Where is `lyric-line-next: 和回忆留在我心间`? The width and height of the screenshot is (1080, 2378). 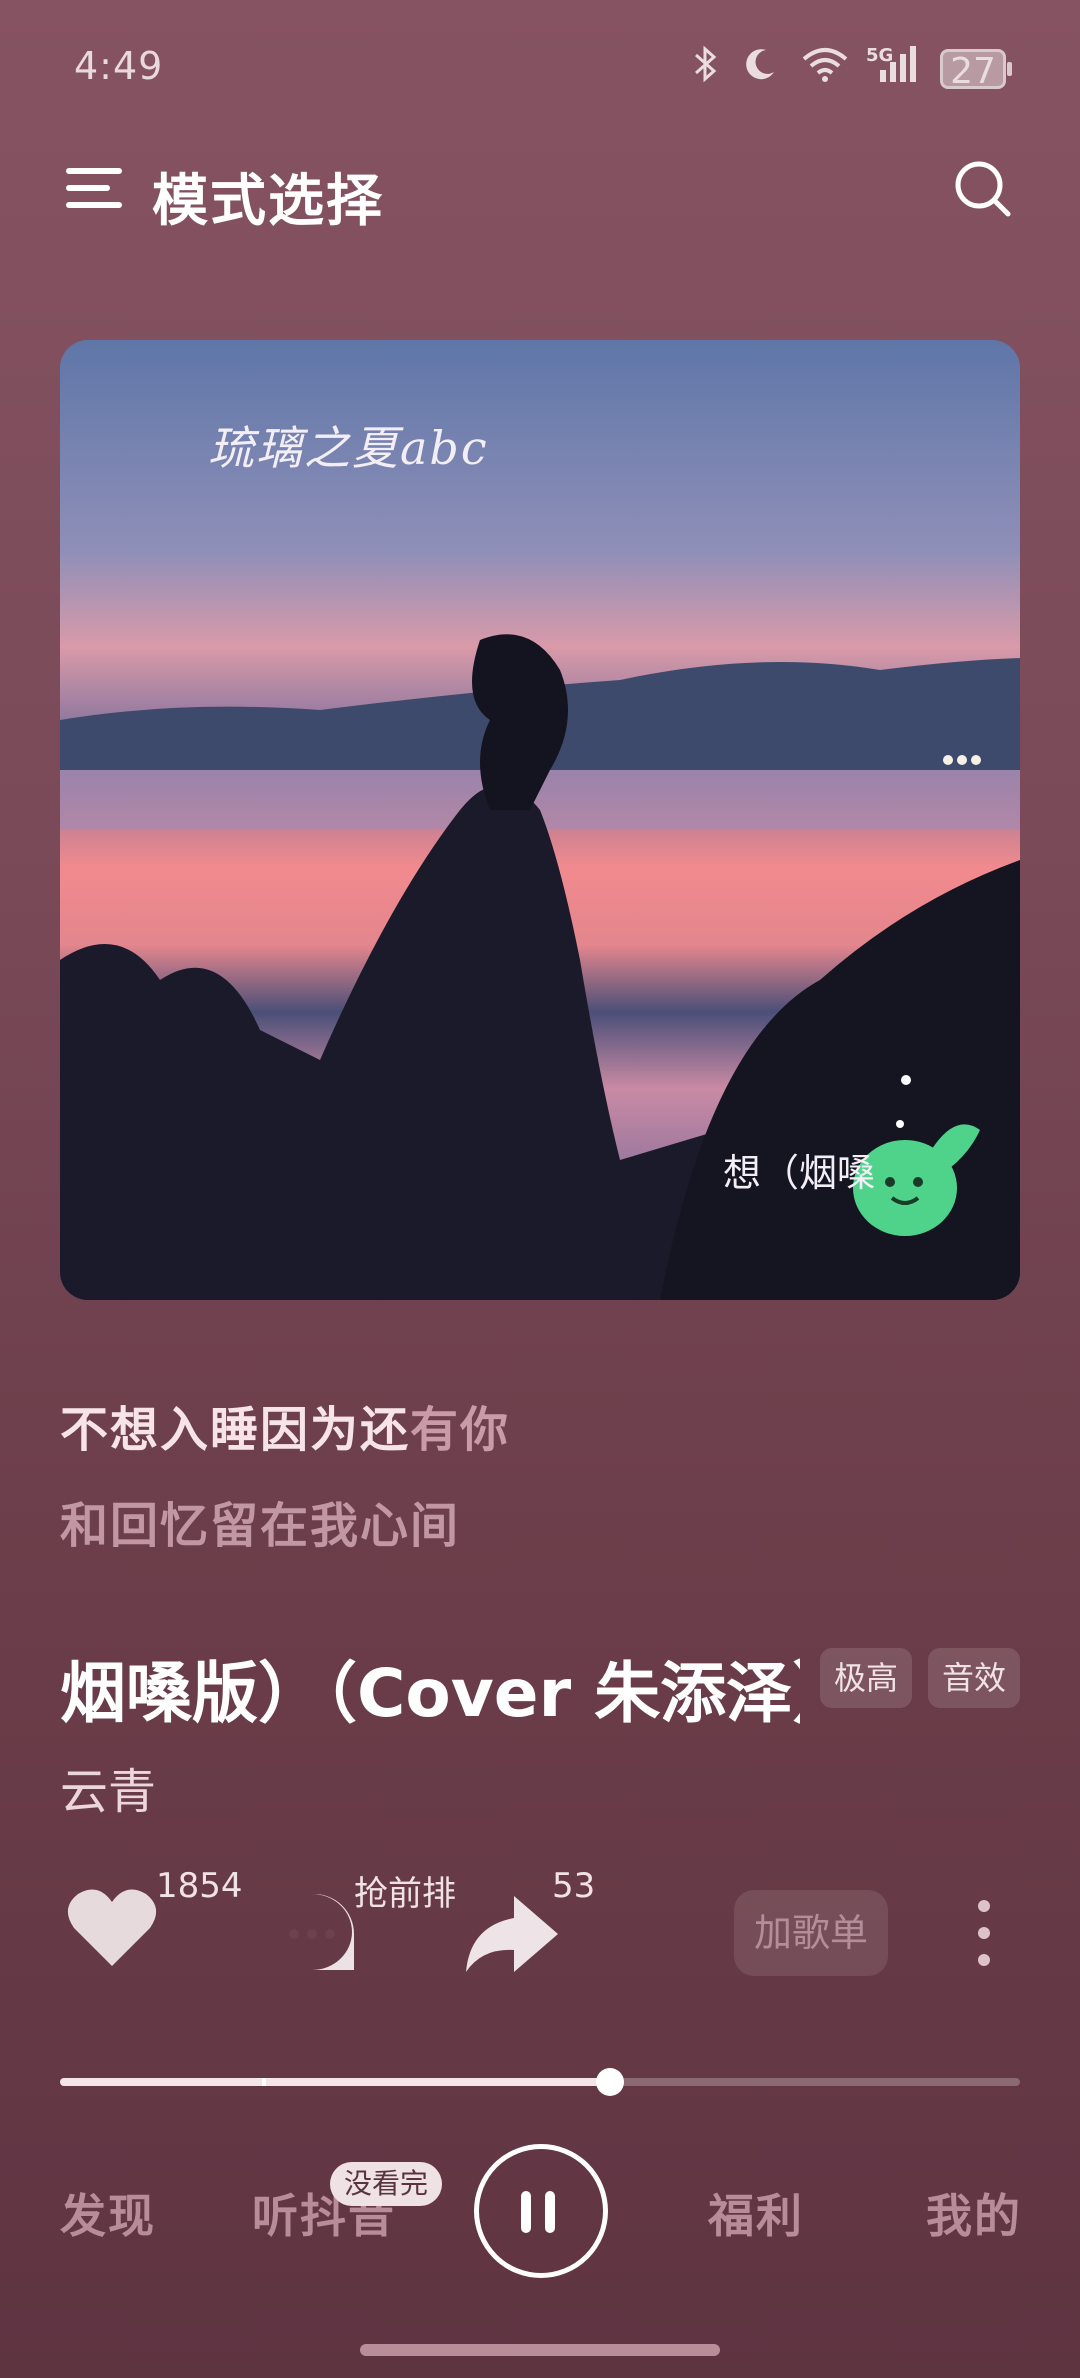 lyric-line-next: 和回忆留在我心间 is located at coordinates (260, 1521).